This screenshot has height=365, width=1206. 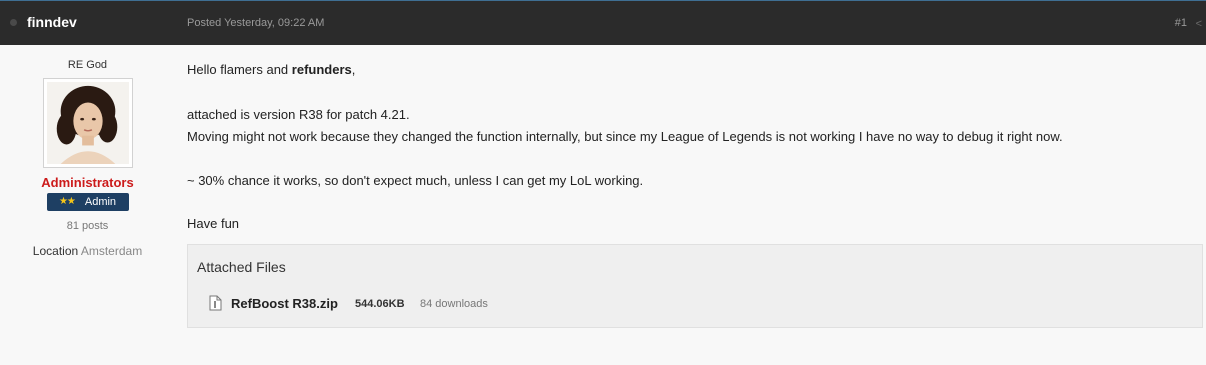 What do you see at coordinates (1181, 23) in the screenshot?
I see `post-number-link: #1` at bounding box center [1181, 23].